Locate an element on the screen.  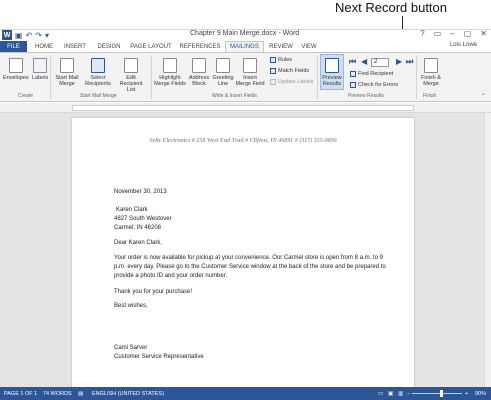
tab-references: REFERENCES is located at coordinates (200, 46).